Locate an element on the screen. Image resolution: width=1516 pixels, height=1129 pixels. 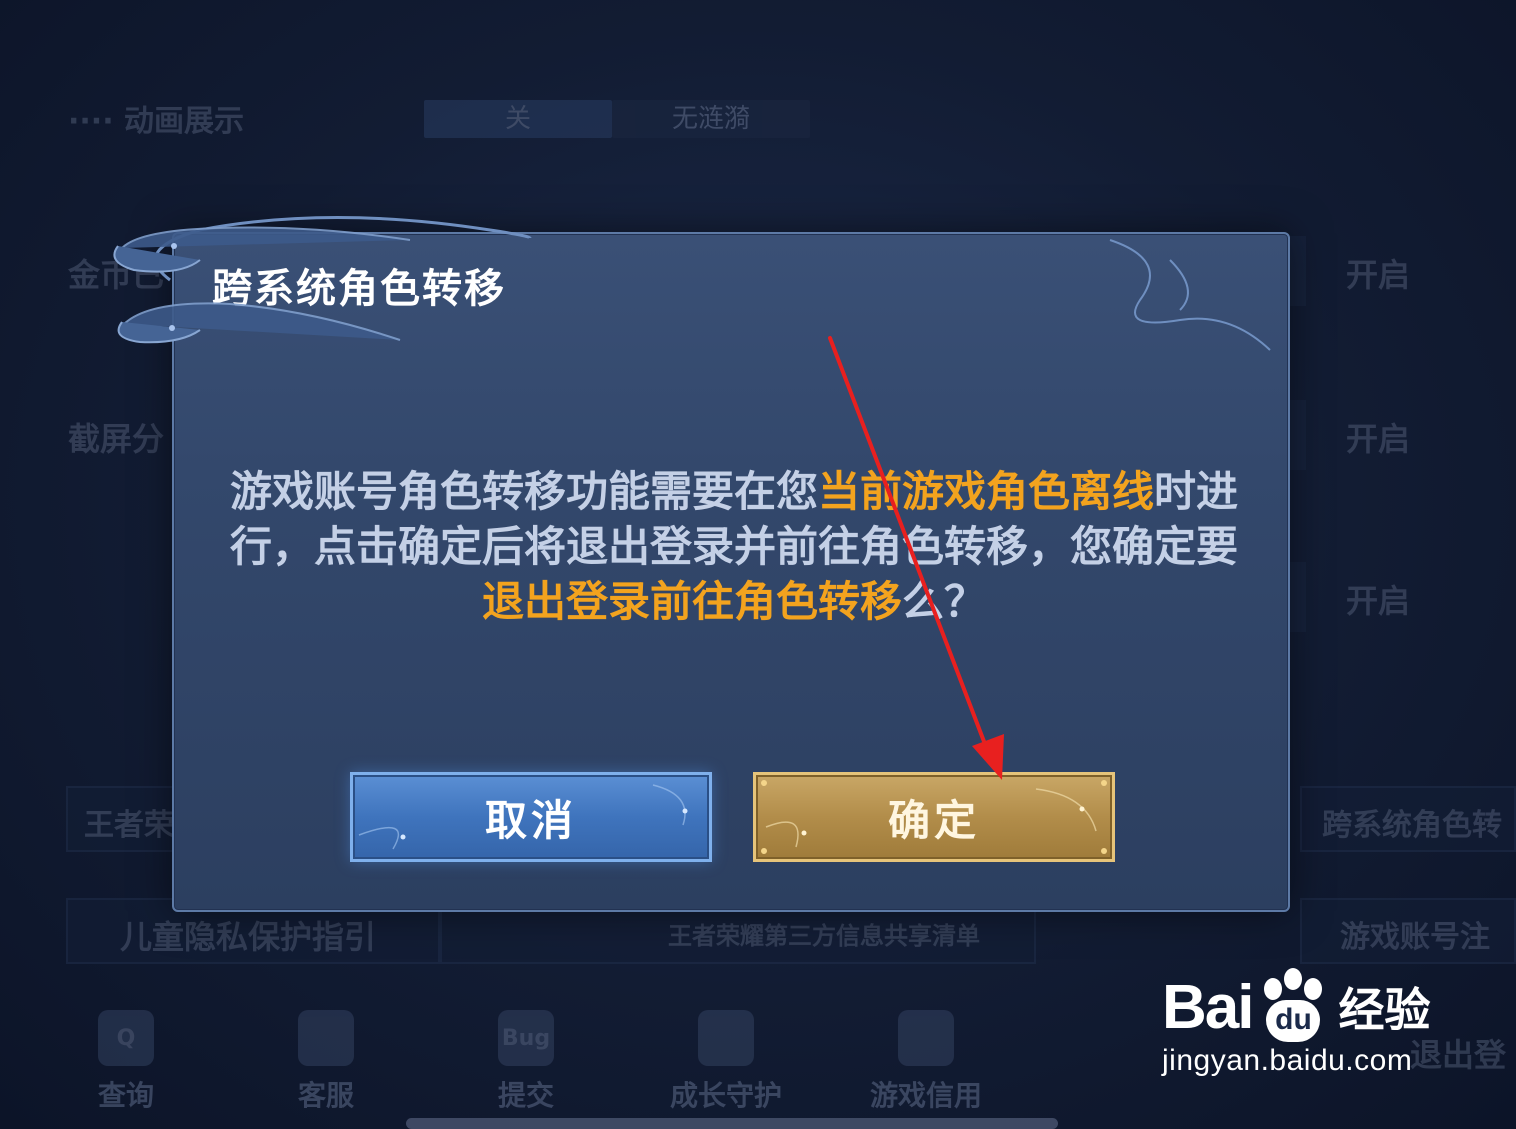
cancel-button: 取消 is located at coordinates (531, 817).